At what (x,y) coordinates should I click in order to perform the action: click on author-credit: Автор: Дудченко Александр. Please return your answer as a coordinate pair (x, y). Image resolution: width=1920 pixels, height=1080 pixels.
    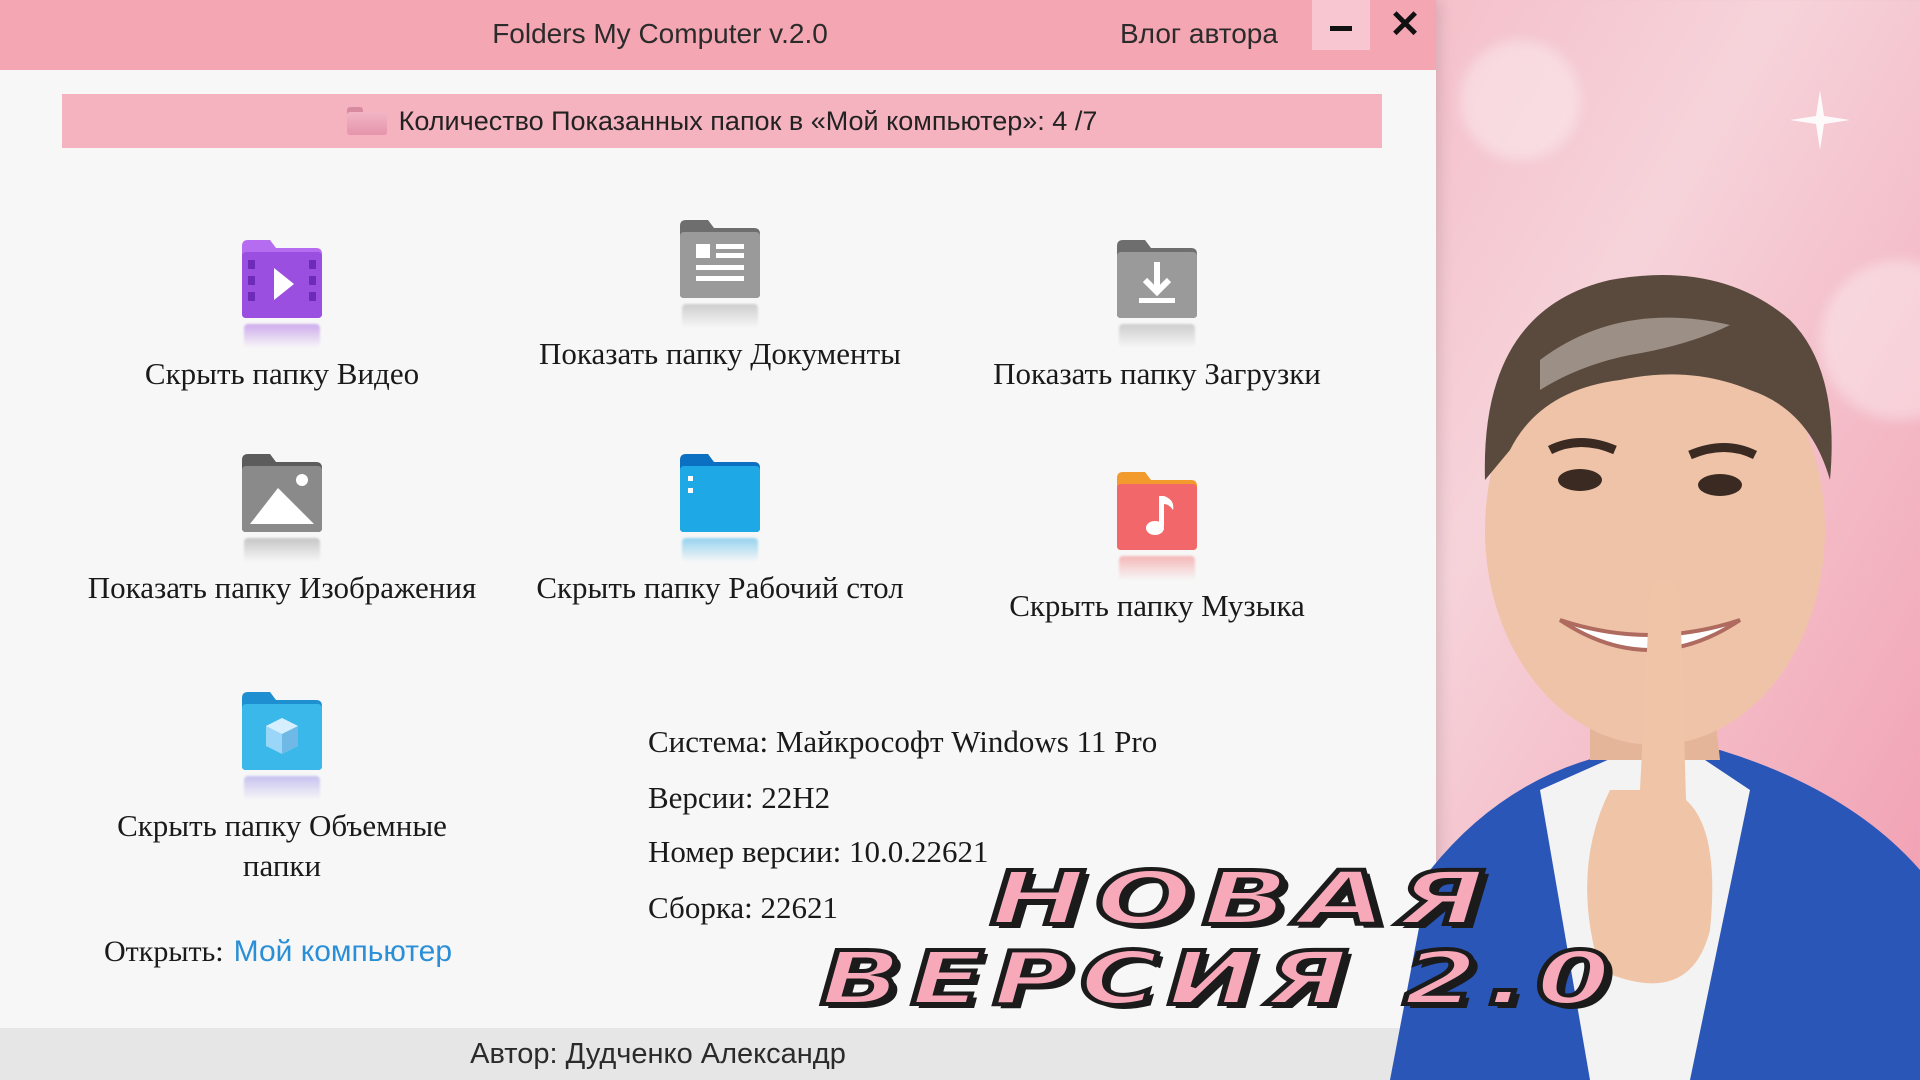
    Looking at the image, I should click on (658, 1054).